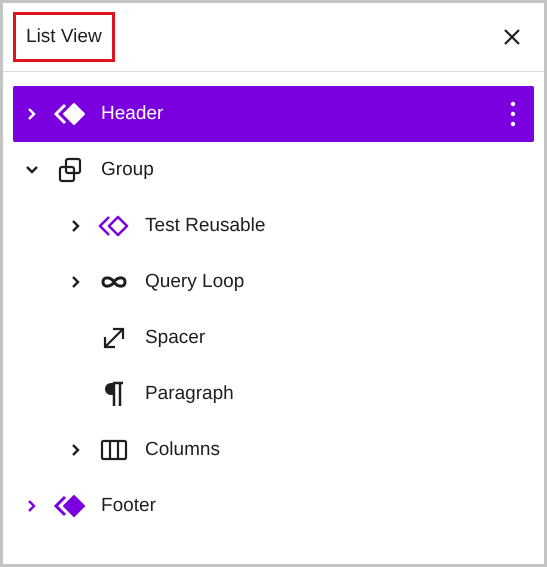 The image size is (547, 567). Describe the element at coordinates (273, 338) in the screenshot. I see `list-item: Spacer` at that location.